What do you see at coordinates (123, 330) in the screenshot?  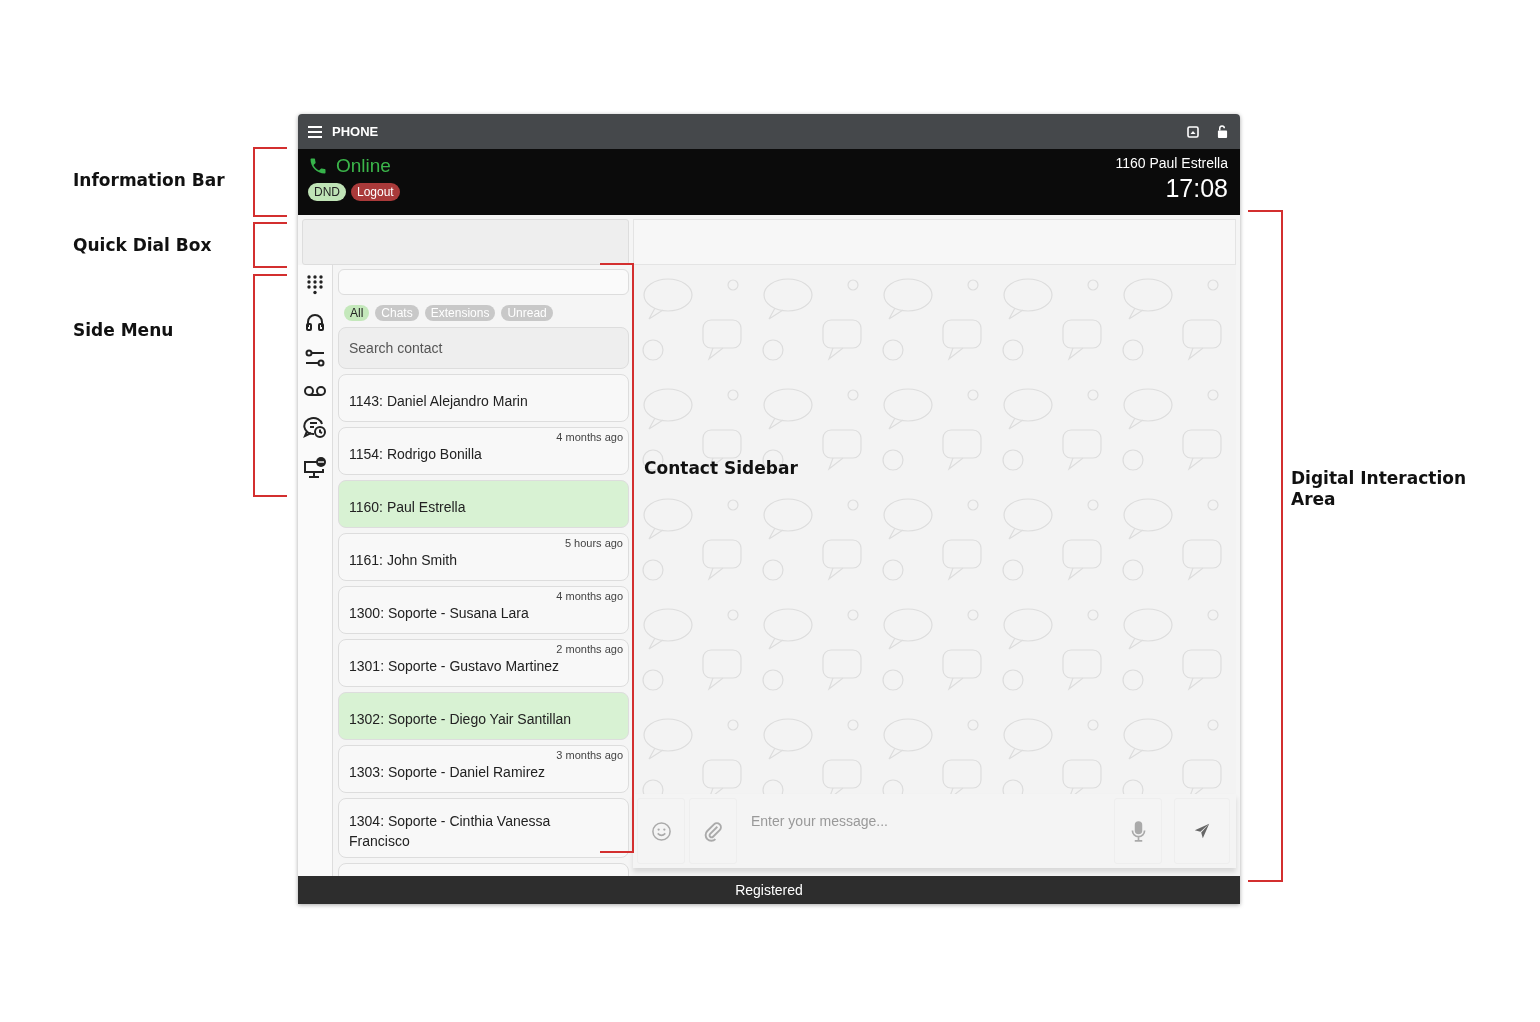 I see `annotation-label: Side Menu` at bounding box center [123, 330].